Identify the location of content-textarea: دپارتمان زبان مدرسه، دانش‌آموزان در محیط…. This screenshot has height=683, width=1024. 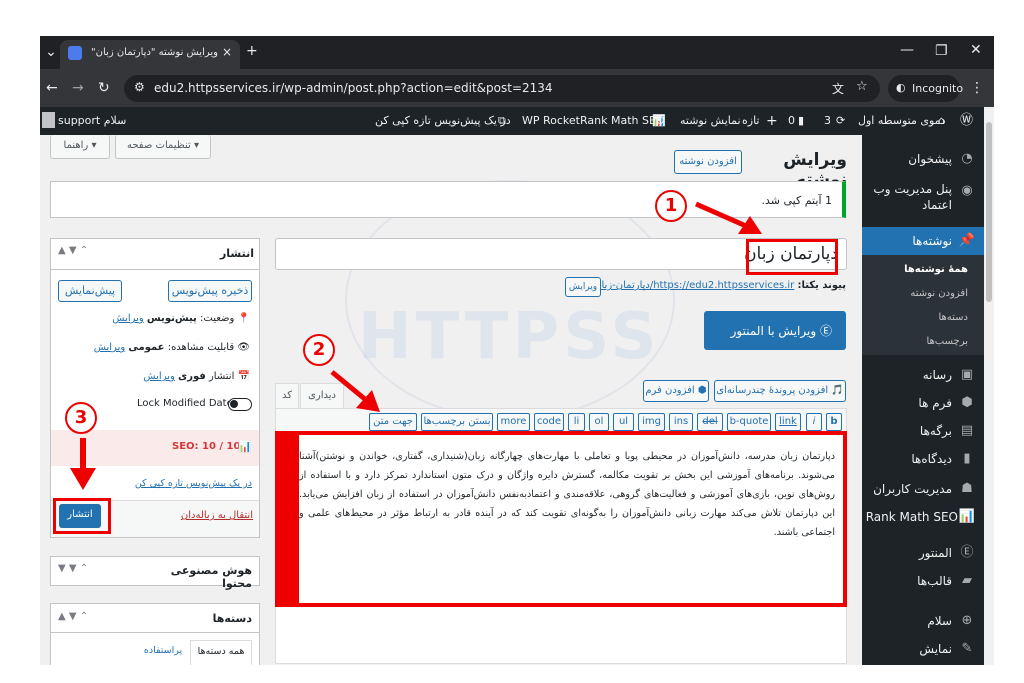
(561, 519).